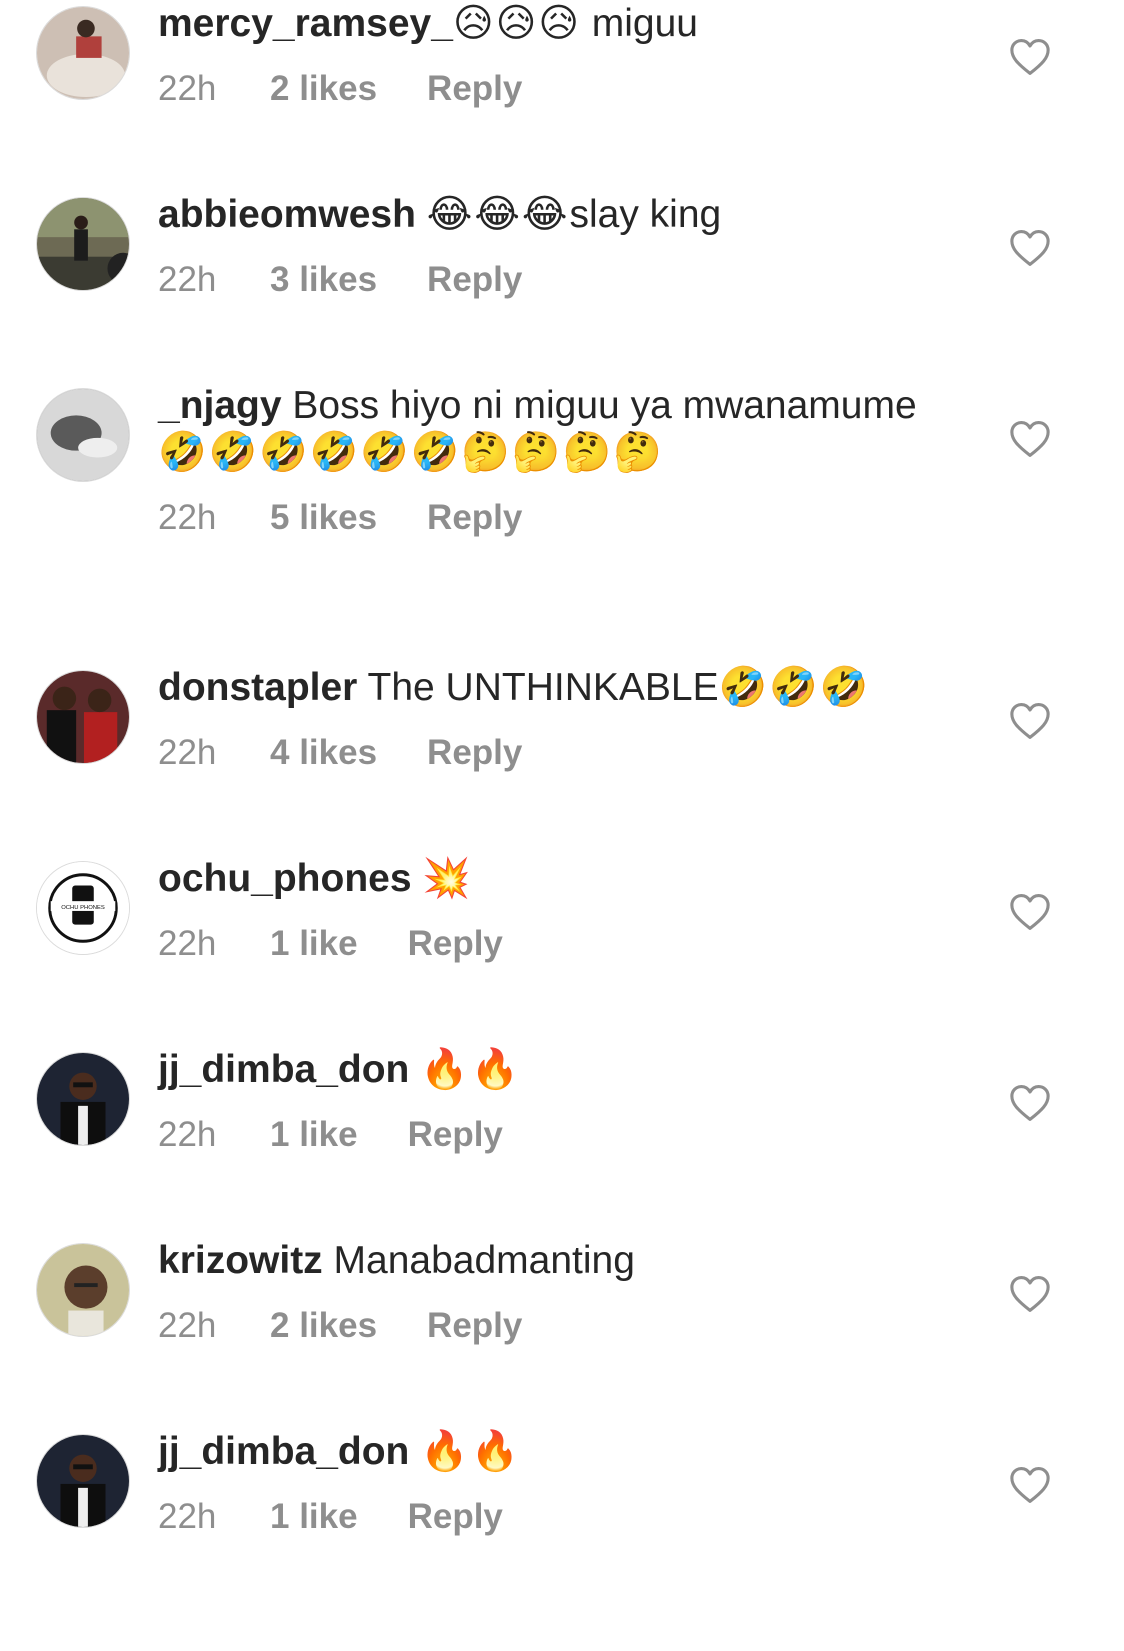  What do you see at coordinates (548, 284) in the screenshot?
I see `comment-meta: 22h 3 likes Reply` at bounding box center [548, 284].